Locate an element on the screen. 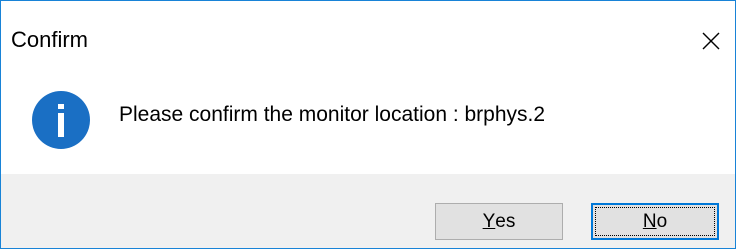 This screenshot has height=249, width=736. dialog-title: Confirm is located at coordinates (50, 39).